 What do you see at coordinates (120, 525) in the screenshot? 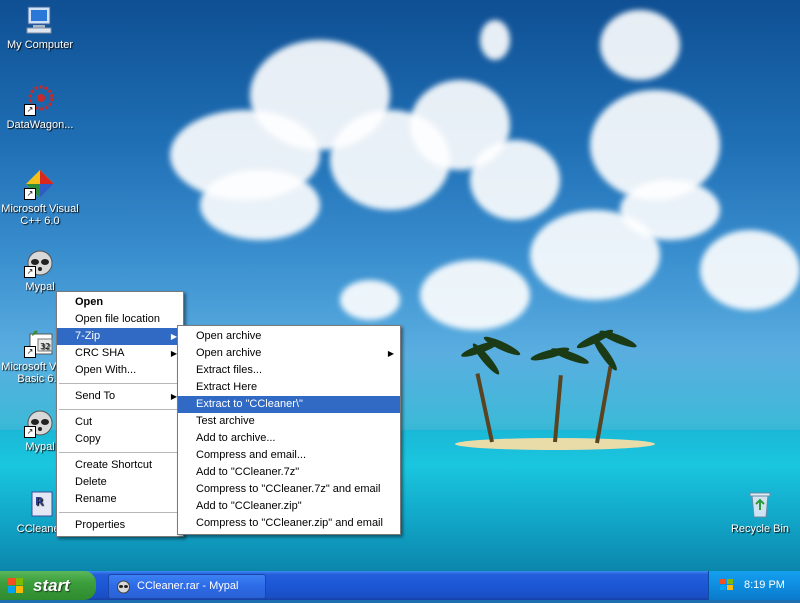
I see `menu-item-properties: Properties` at bounding box center [120, 525].